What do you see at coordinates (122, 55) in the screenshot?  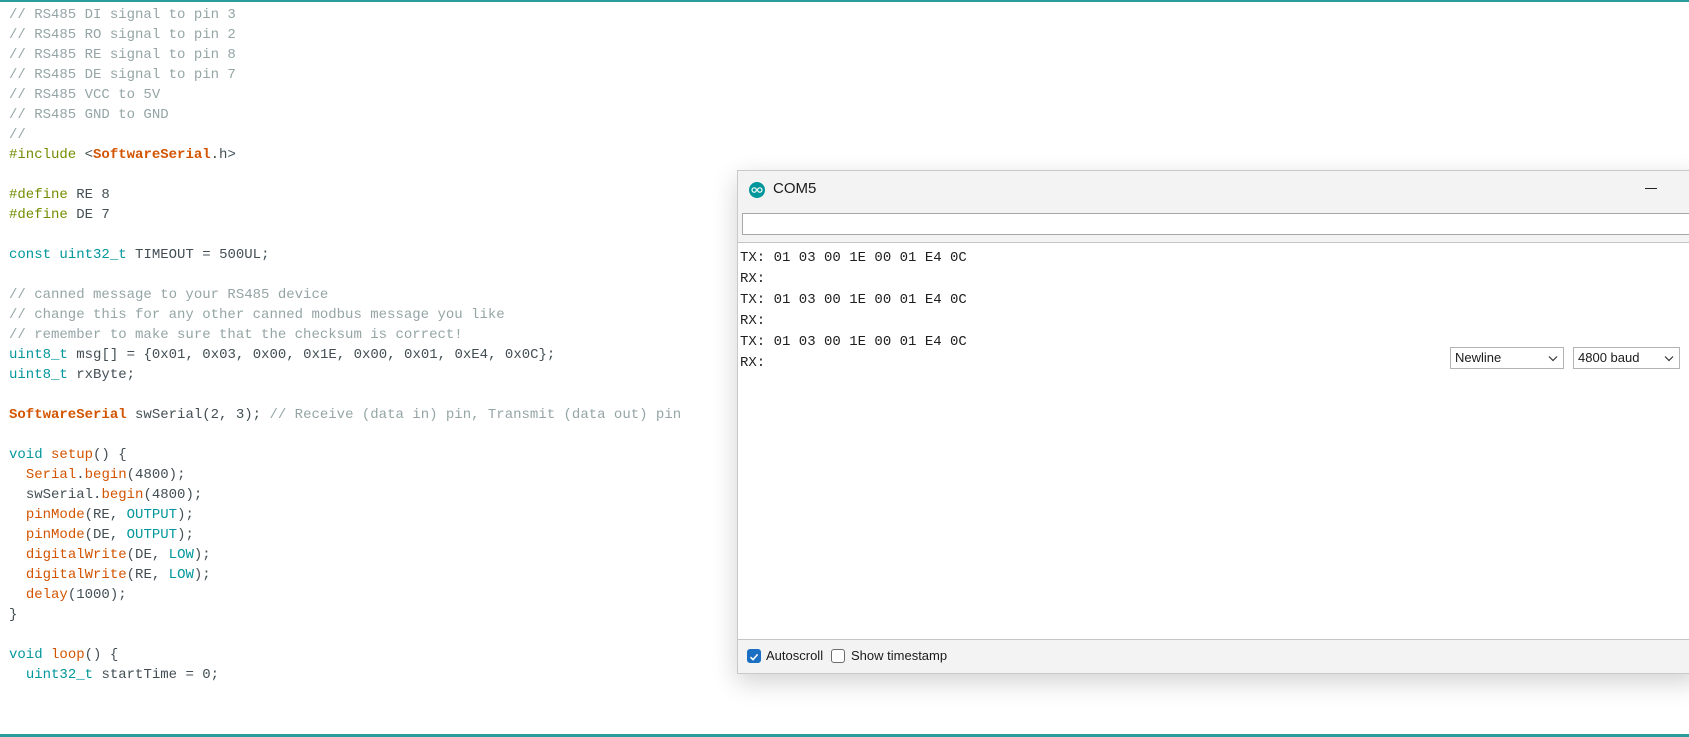 I see `code-line: // RS485 RE signal to pin 8` at bounding box center [122, 55].